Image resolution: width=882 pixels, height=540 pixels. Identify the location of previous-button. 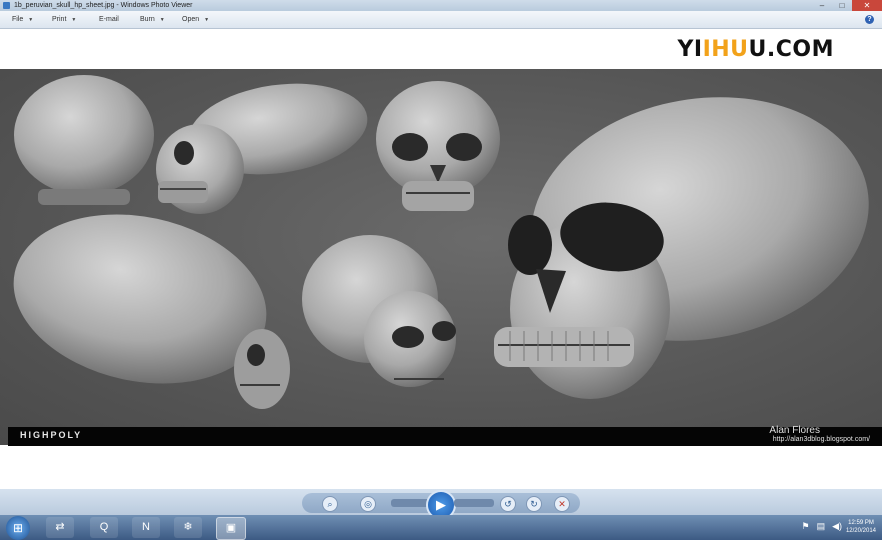
(411, 503).